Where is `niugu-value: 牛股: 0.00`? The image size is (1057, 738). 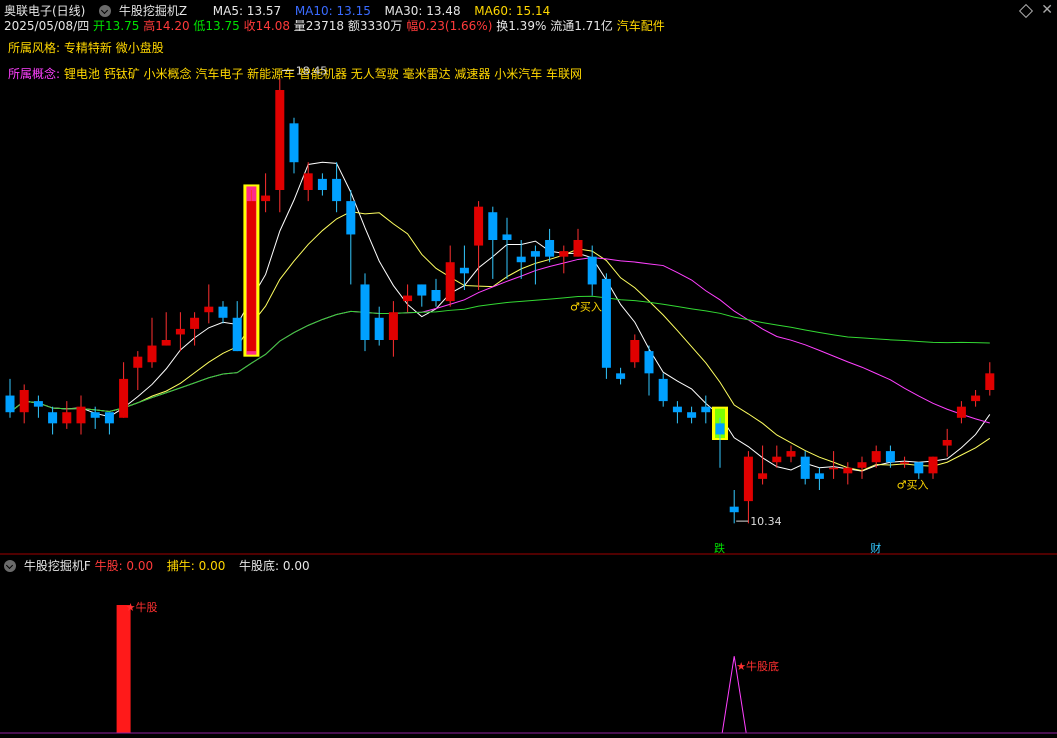
niugu-value: 牛股: 0.00 is located at coordinates (124, 566).